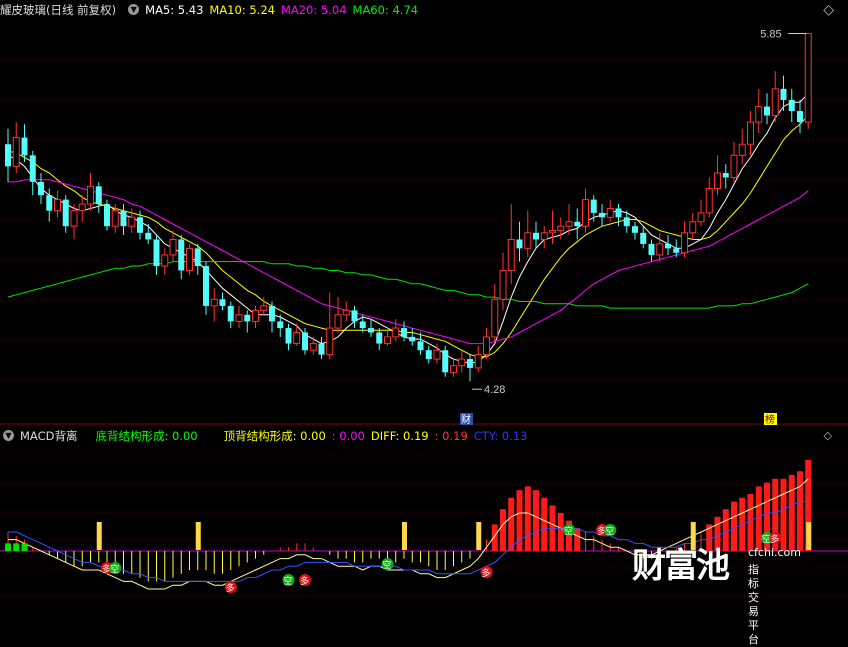 This screenshot has width=848, height=647. What do you see at coordinates (134, 9) in the screenshot?
I see `dropdown-icon: ▼` at bounding box center [134, 9].